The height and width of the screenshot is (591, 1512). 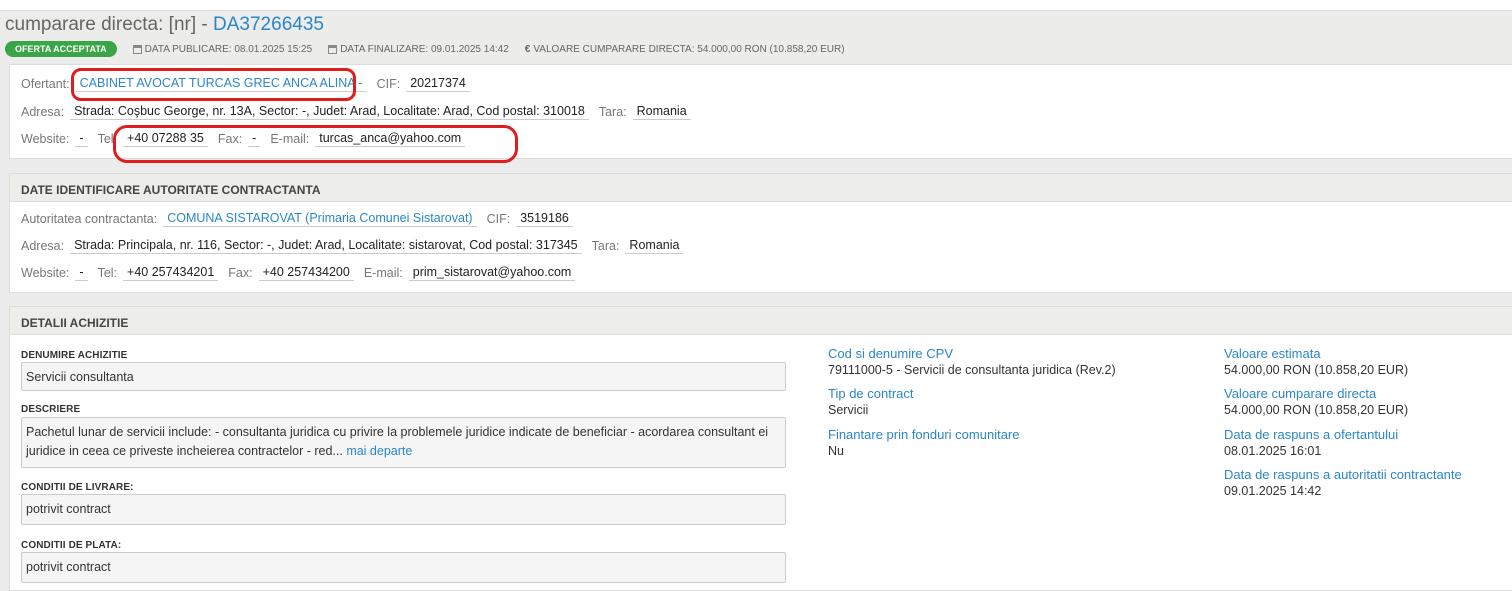 I want to click on eu-funds-info: Finantare prin fonduri comunitare Nu, so click(x=924, y=443).